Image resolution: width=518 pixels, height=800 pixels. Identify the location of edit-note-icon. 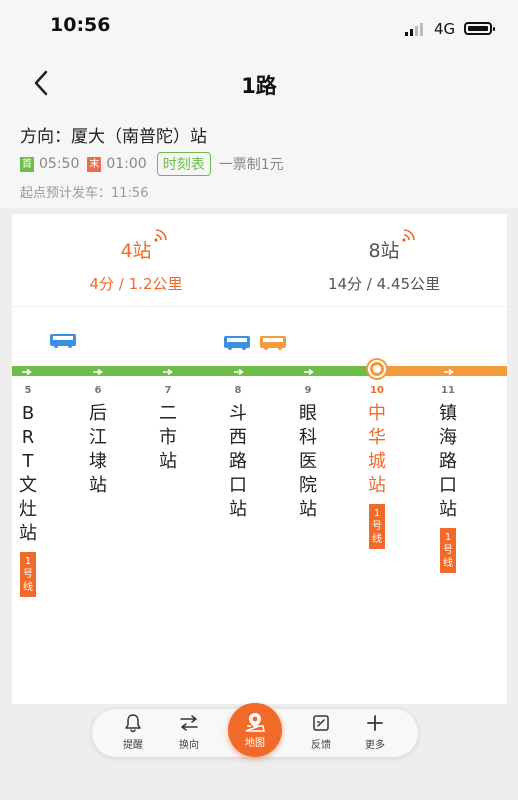
(321, 723).